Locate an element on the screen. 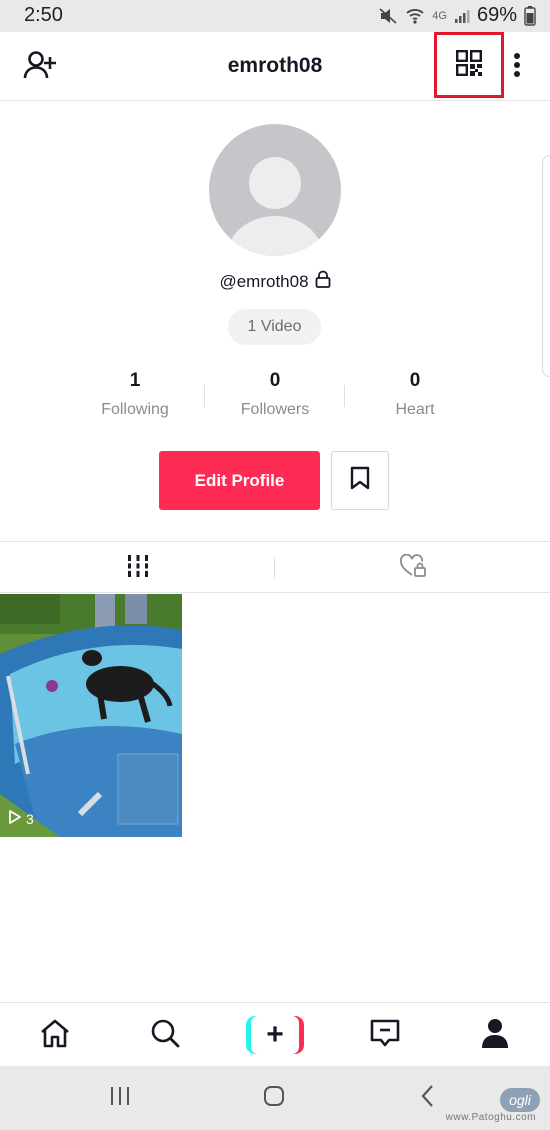 The width and height of the screenshot is (550, 1130). content-tabs is located at coordinates (275, 567).